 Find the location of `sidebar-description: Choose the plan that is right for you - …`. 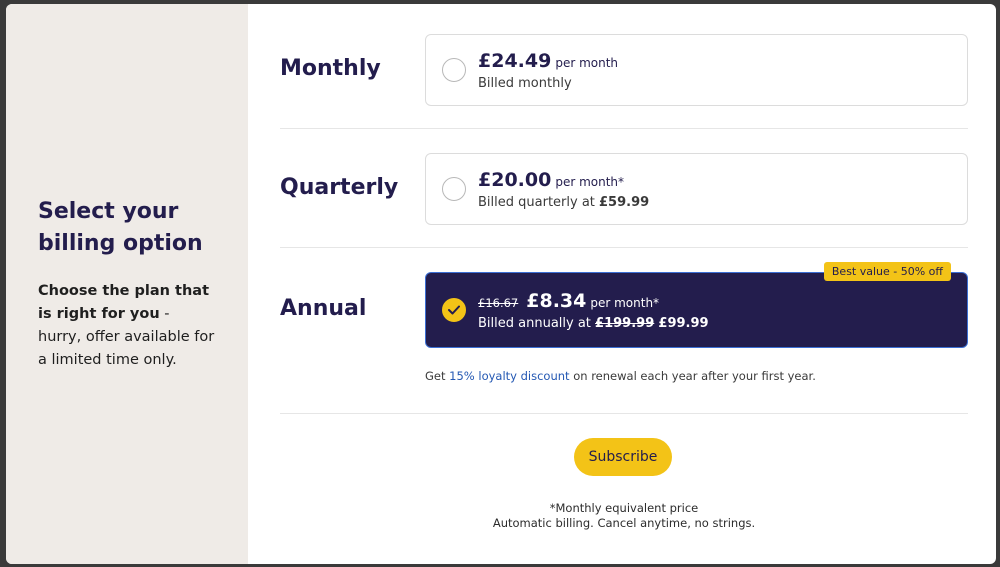

sidebar-description: Choose the plan that is right for you - … is located at coordinates (127, 326).